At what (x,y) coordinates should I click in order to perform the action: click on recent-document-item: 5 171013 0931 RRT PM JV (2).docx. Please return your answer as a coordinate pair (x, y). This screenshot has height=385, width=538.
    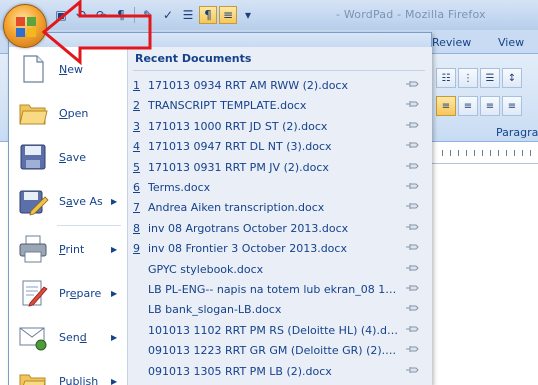
    Looking at the image, I should click on (278, 168).